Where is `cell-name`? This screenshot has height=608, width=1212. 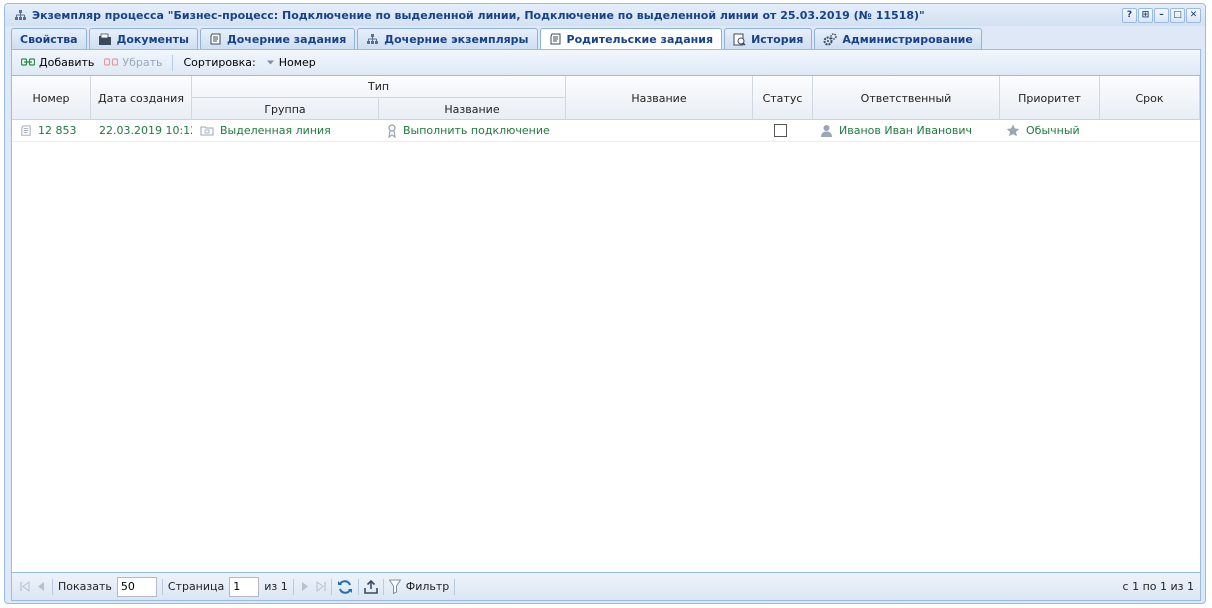
cell-name is located at coordinates (663, 130).